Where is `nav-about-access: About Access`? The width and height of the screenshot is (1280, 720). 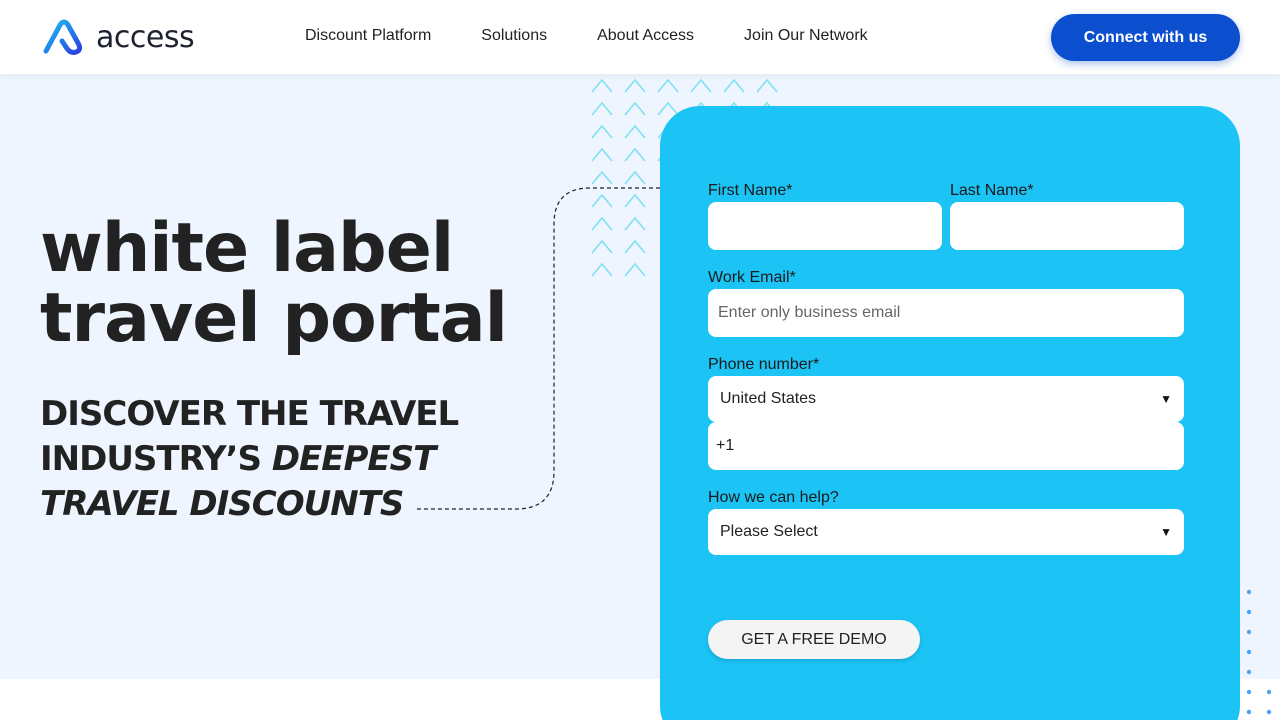 nav-about-access: About Access is located at coordinates (645, 36).